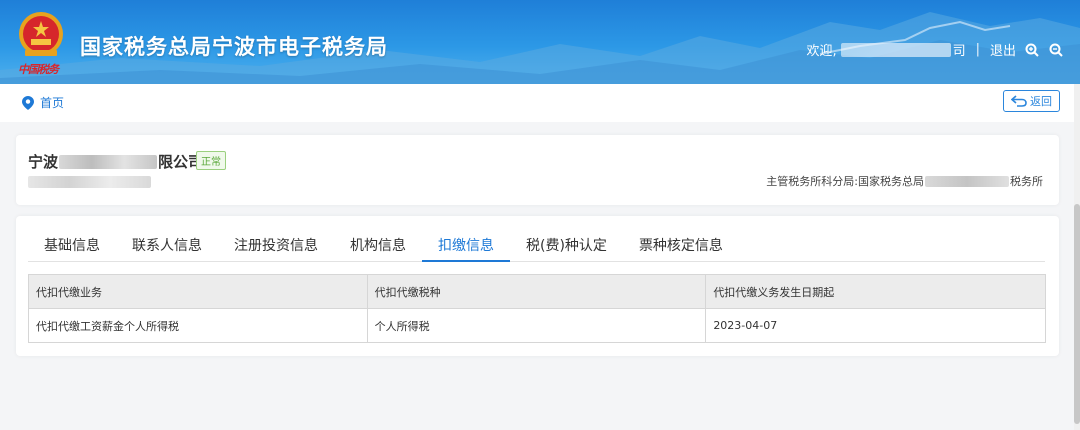  I want to click on status-badge: 正常, so click(211, 160).